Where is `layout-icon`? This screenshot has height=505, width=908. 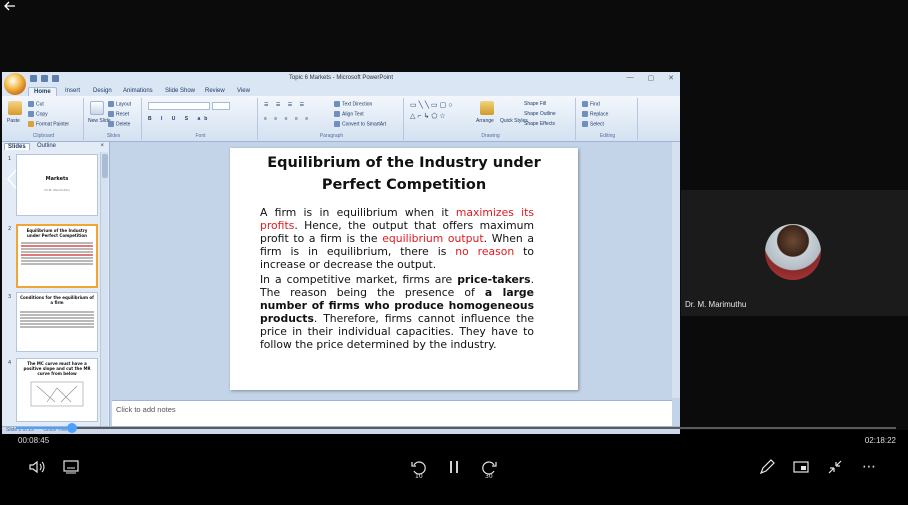
layout-icon is located at coordinates (111, 104).